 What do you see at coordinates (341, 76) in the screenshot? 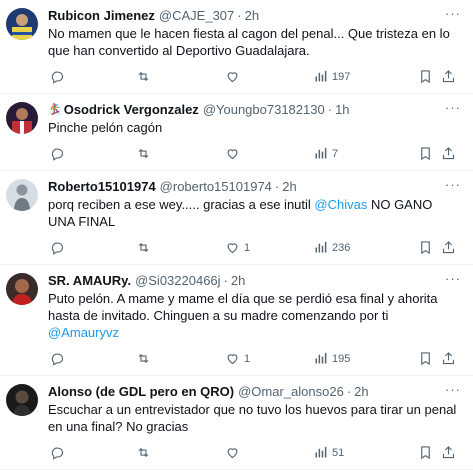
I see `views-count: 197` at bounding box center [341, 76].